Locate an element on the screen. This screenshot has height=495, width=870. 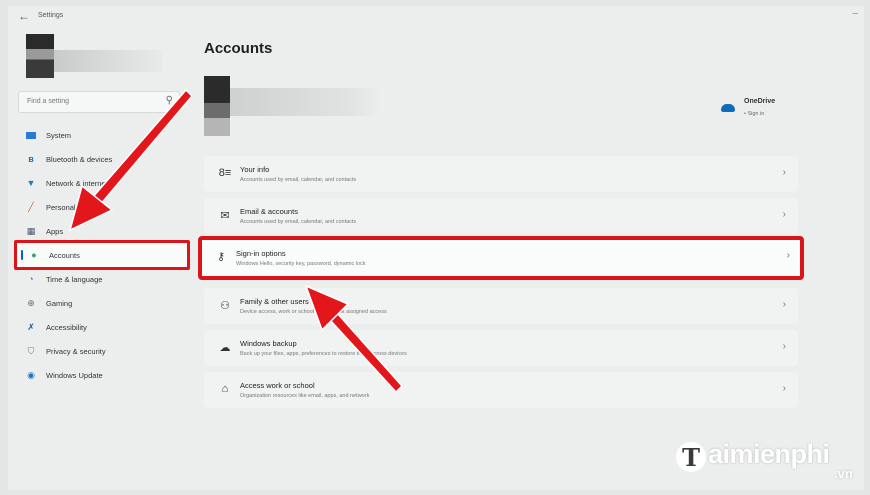
sidebar-item-label: System is located at coordinates (59, 135).